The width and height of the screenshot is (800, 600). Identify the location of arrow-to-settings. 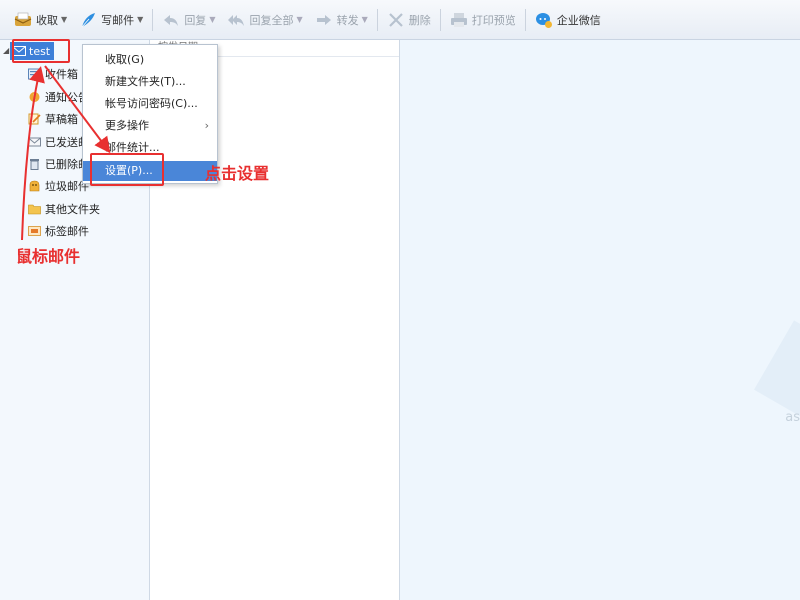
(77, 109).